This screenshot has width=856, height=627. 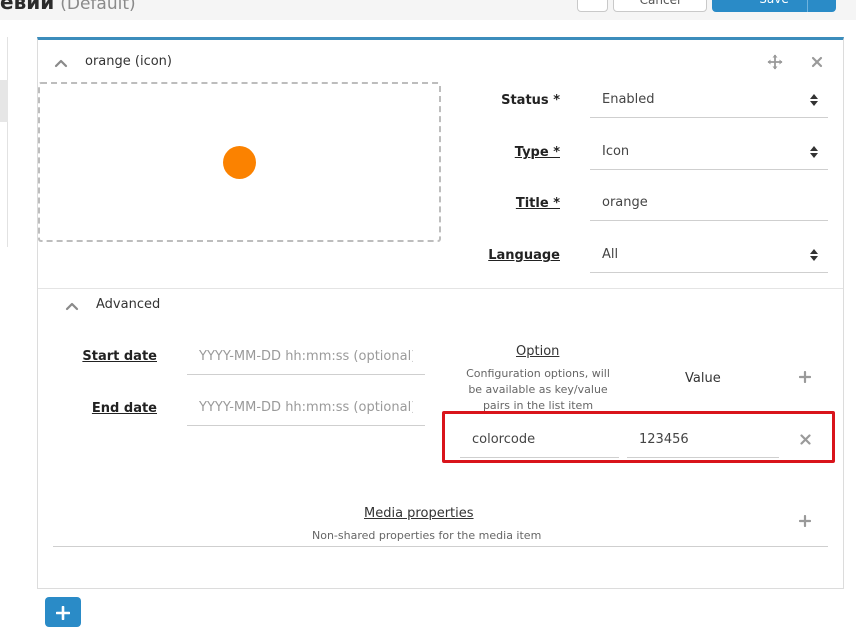 I want to click on media-divider, so click(x=440, y=546).